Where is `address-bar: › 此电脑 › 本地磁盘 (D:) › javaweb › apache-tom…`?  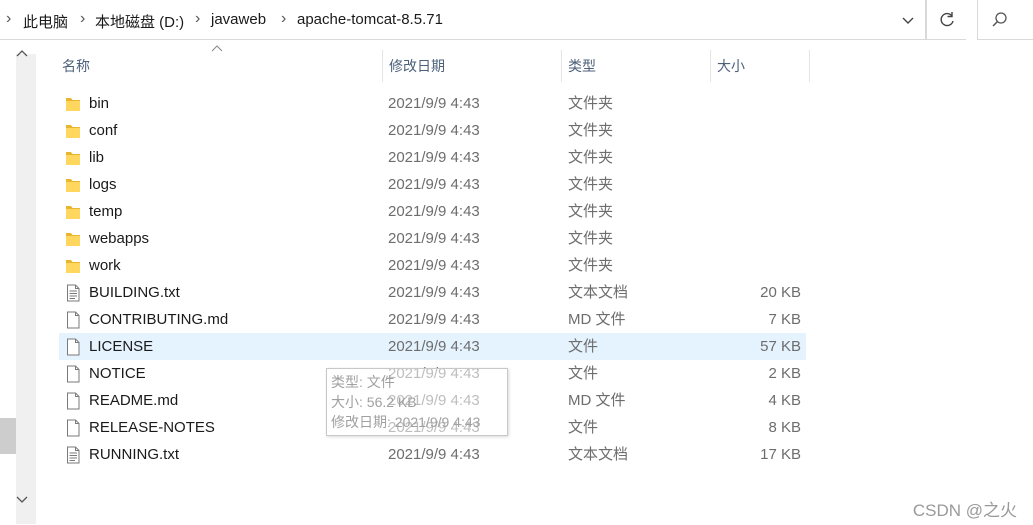
address-bar: › 此电脑 › 本地磁盘 (D:) › javaweb › apache-tom… is located at coordinates (516, 20).